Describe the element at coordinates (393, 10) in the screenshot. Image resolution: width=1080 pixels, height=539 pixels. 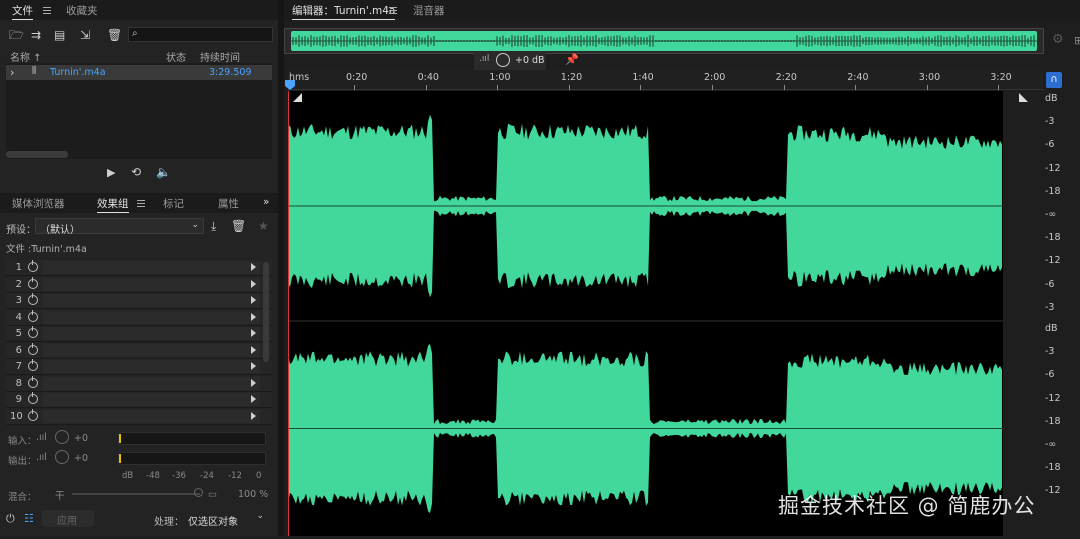
I see `editor-menu-icon` at that location.